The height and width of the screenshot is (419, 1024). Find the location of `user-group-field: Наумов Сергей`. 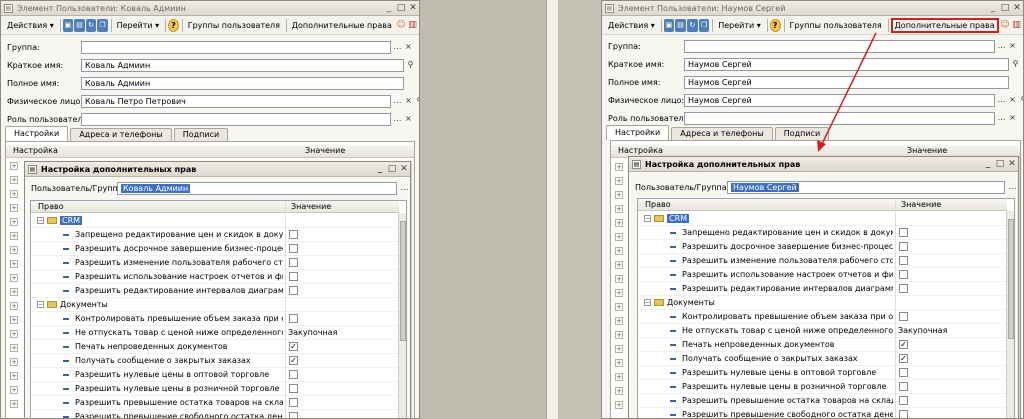

user-group-field: Наумов Сергей is located at coordinates (866, 187).